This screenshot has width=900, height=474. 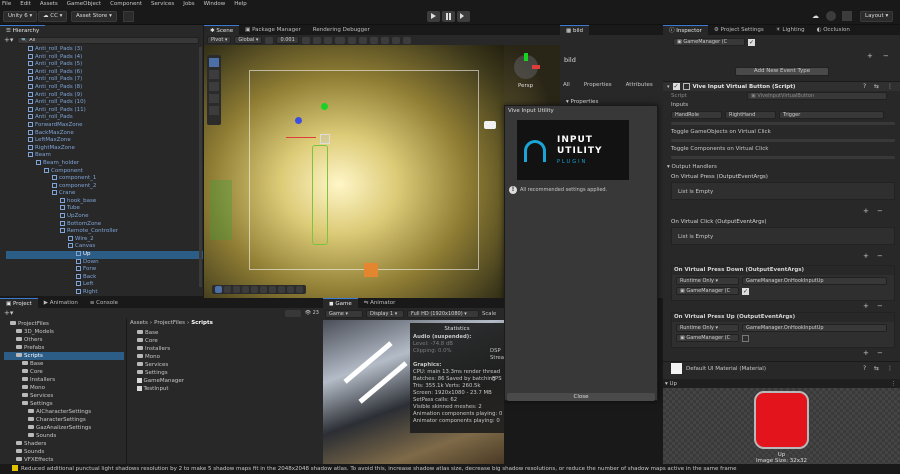 I want to click on scale-icon, so click(x=245, y=289).